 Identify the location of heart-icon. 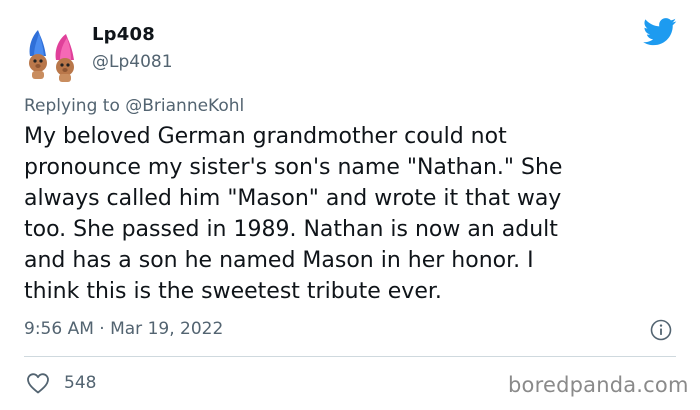
(38, 383).